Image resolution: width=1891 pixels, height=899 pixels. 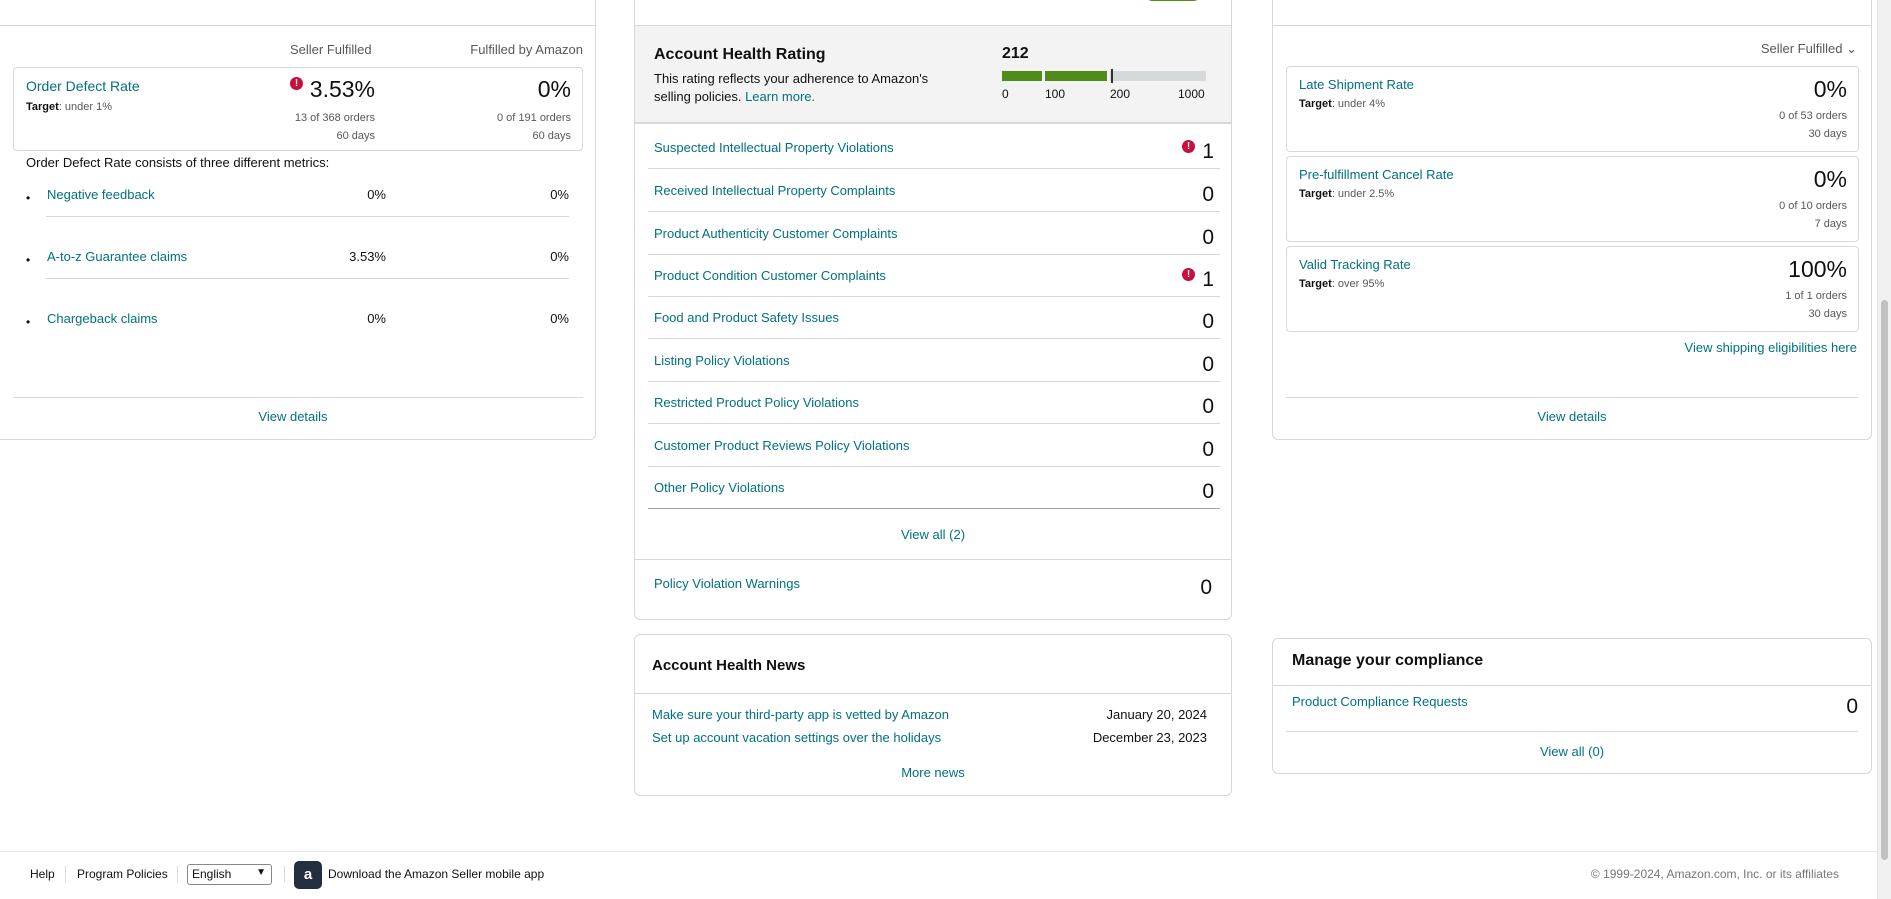 What do you see at coordinates (1355, 264) in the screenshot?
I see `valid-tracking-rate-link: Valid Tracking Rate` at bounding box center [1355, 264].